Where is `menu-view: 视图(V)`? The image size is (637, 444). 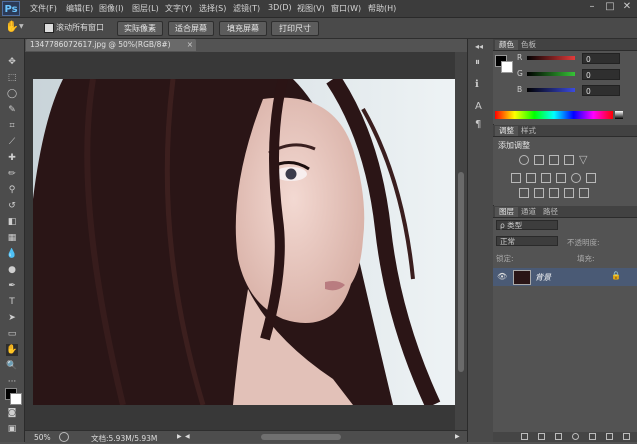 menu-view: 视图(V) is located at coordinates (311, 8).